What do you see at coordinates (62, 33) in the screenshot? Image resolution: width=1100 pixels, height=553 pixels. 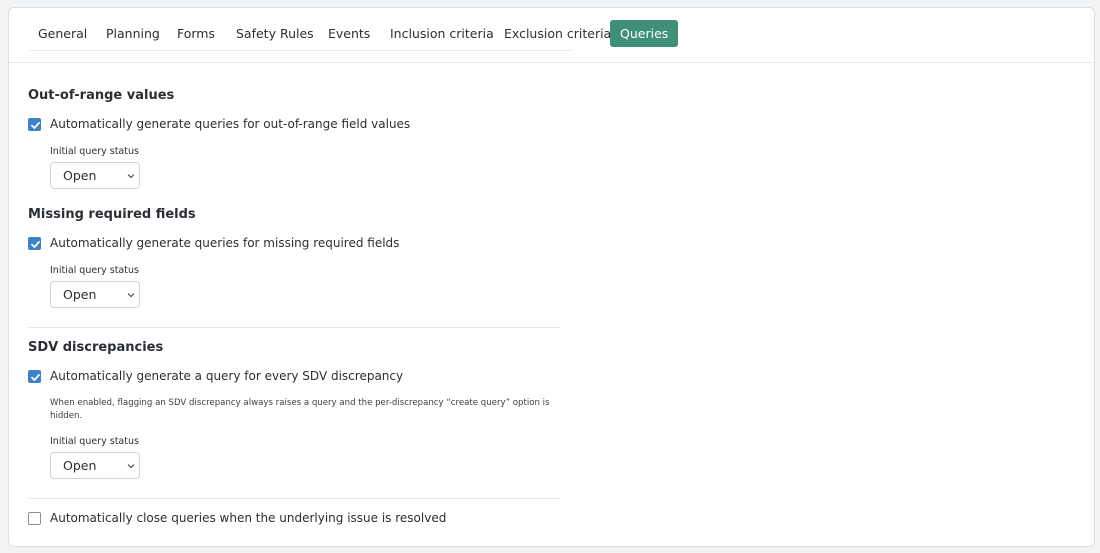 I see `tab-general: General` at bounding box center [62, 33].